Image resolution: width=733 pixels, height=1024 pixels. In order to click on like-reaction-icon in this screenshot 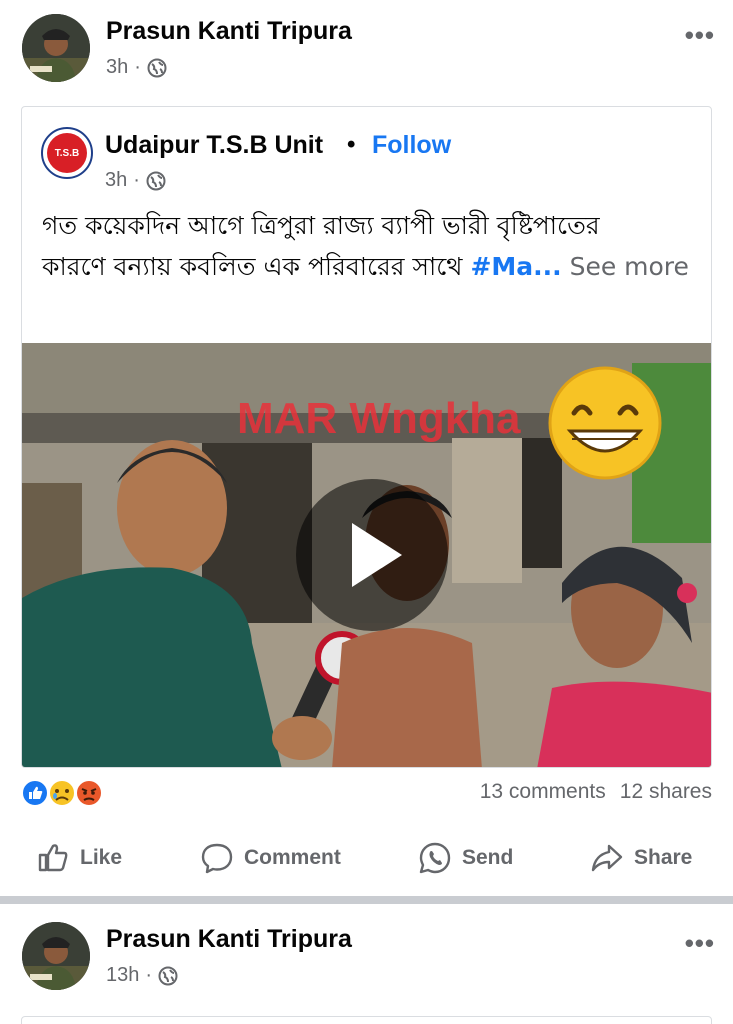, I will do `click(35, 793)`.